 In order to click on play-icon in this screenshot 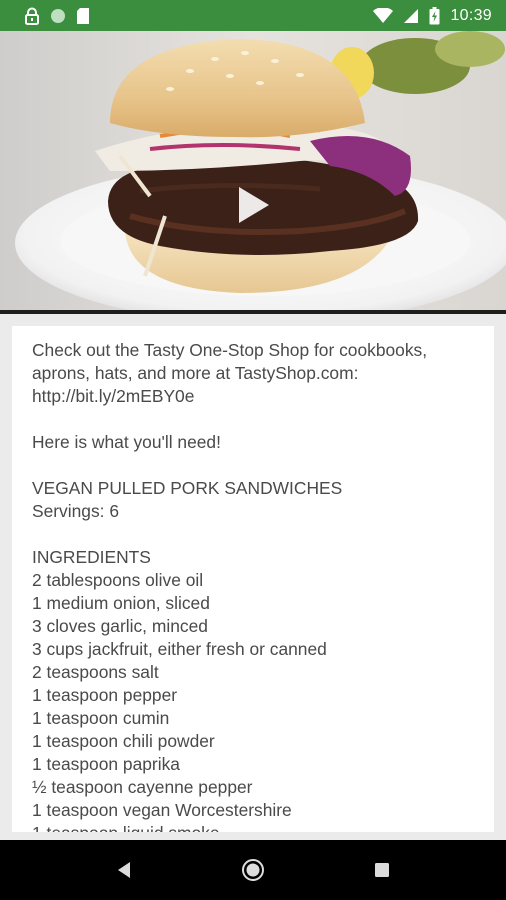, I will do `click(254, 205)`.